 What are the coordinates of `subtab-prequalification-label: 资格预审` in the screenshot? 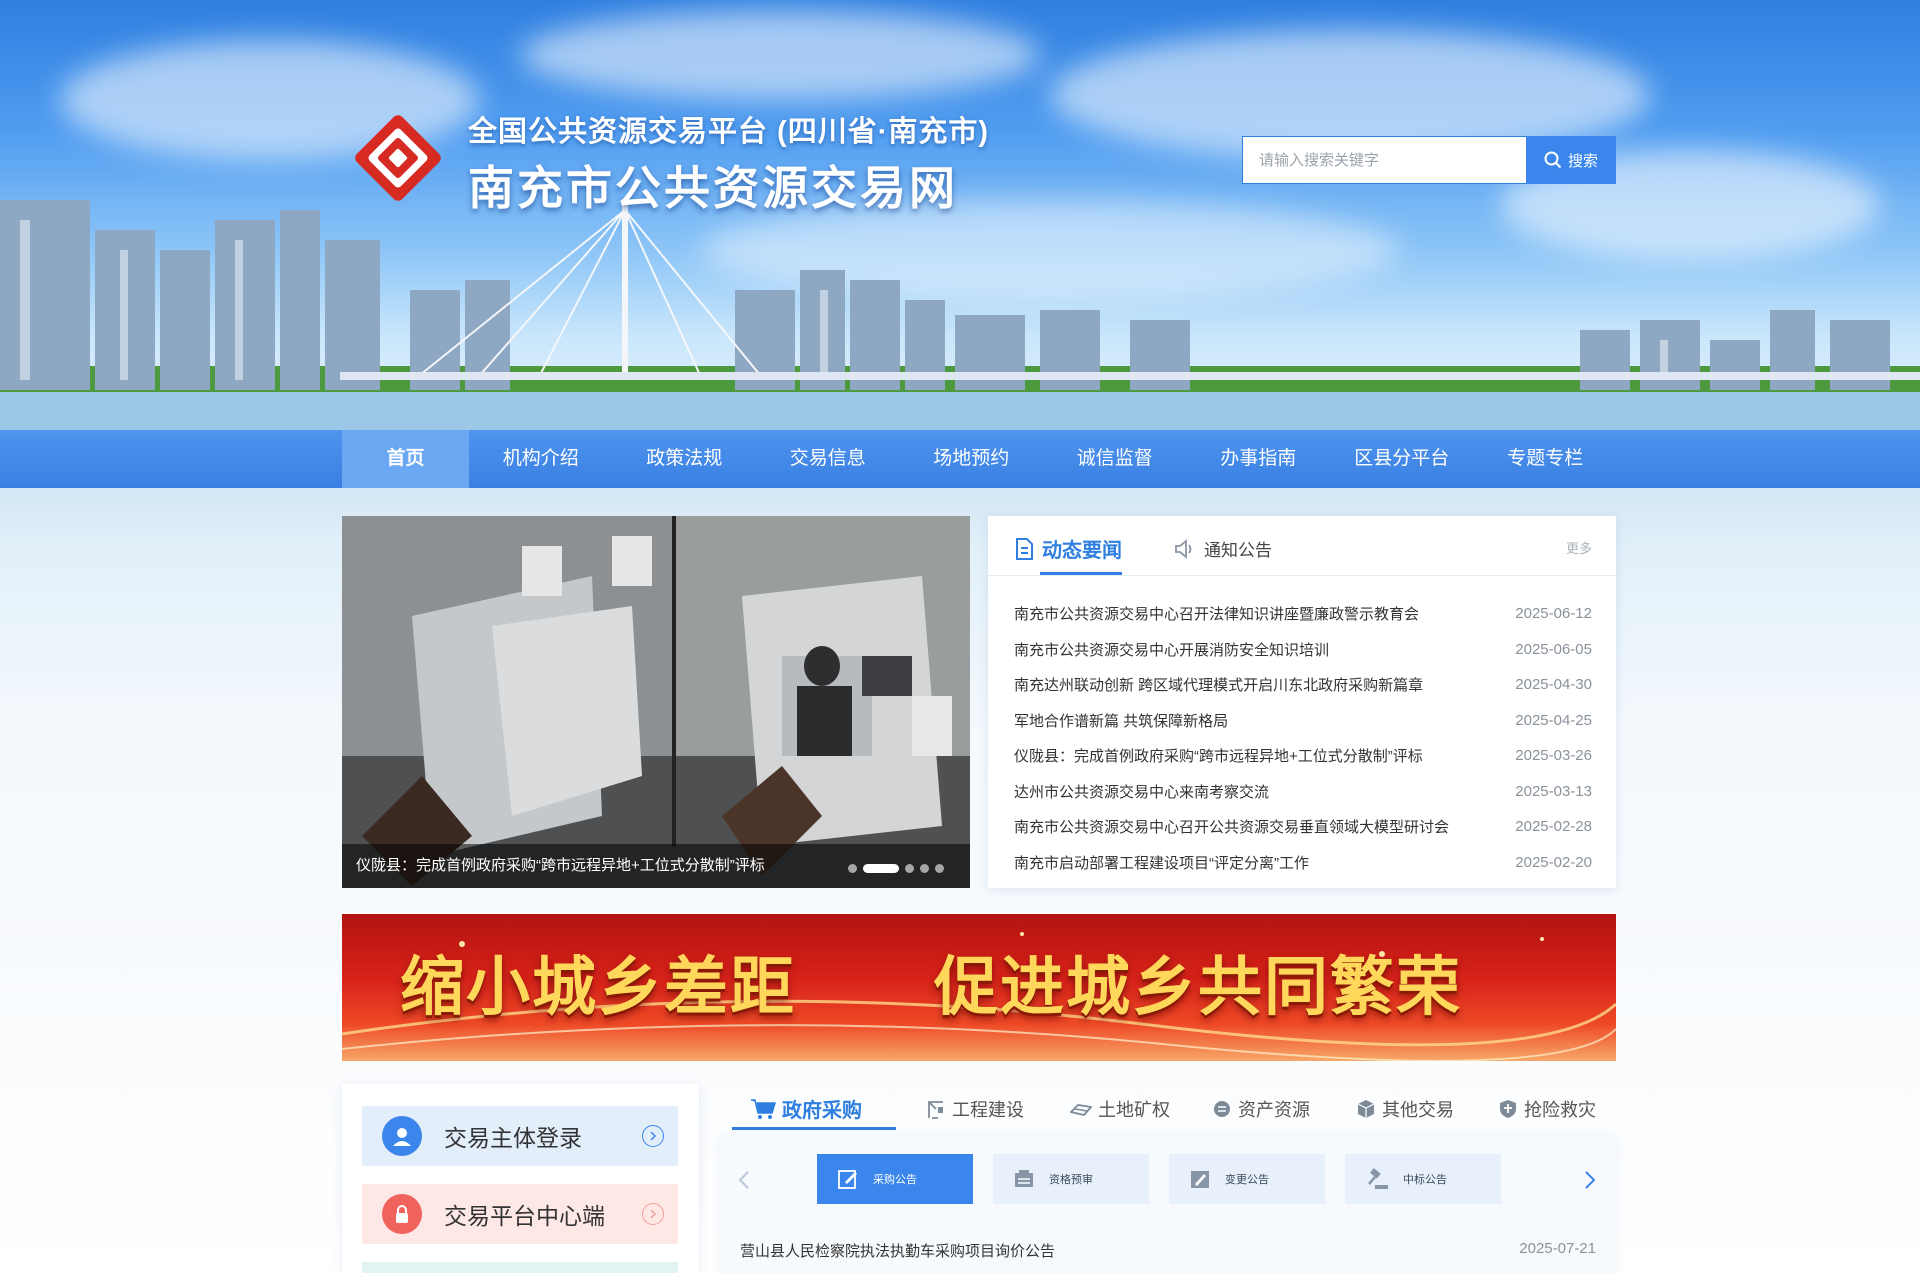 It's located at (1071, 1180).